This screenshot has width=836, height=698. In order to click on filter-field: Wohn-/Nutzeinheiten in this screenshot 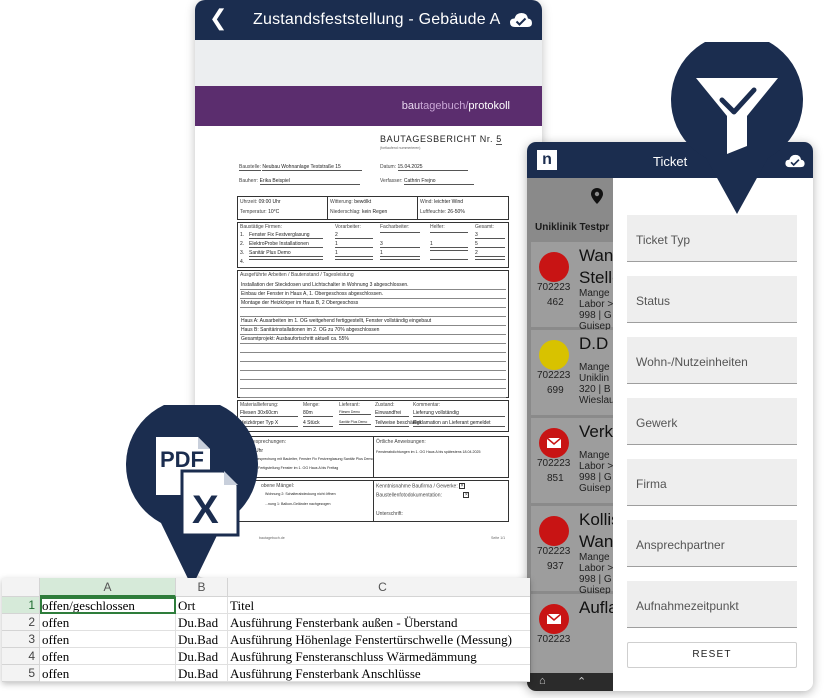, I will do `click(712, 360)`.